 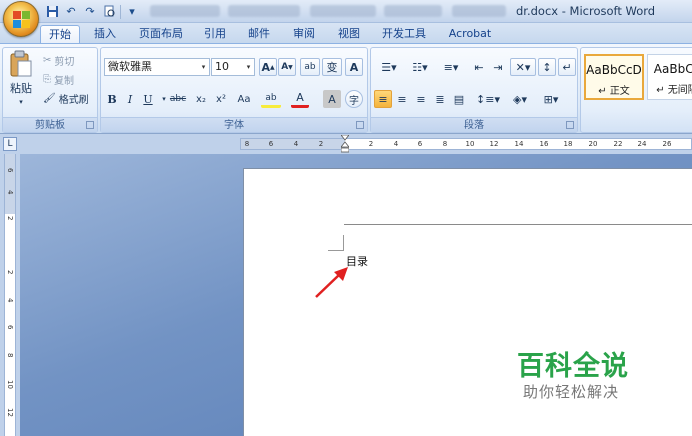 What do you see at coordinates (404, 34) in the screenshot?
I see `tab-developer: 开发工具` at bounding box center [404, 34].